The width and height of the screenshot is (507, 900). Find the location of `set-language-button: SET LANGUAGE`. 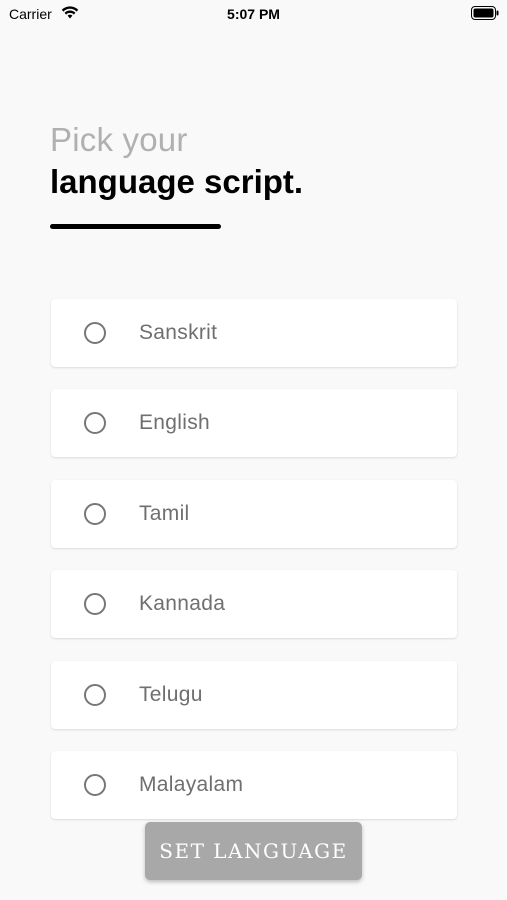

set-language-button: SET LANGUAGE is located at coordinates (253, 851).